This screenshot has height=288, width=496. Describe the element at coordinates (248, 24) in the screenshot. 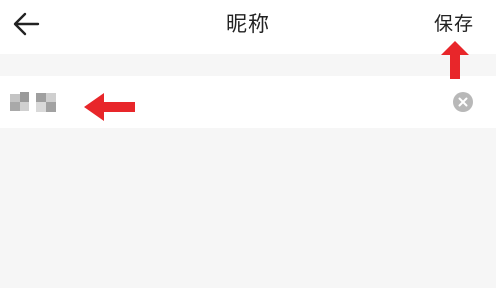

I see `page-title: 昵称` at that location.